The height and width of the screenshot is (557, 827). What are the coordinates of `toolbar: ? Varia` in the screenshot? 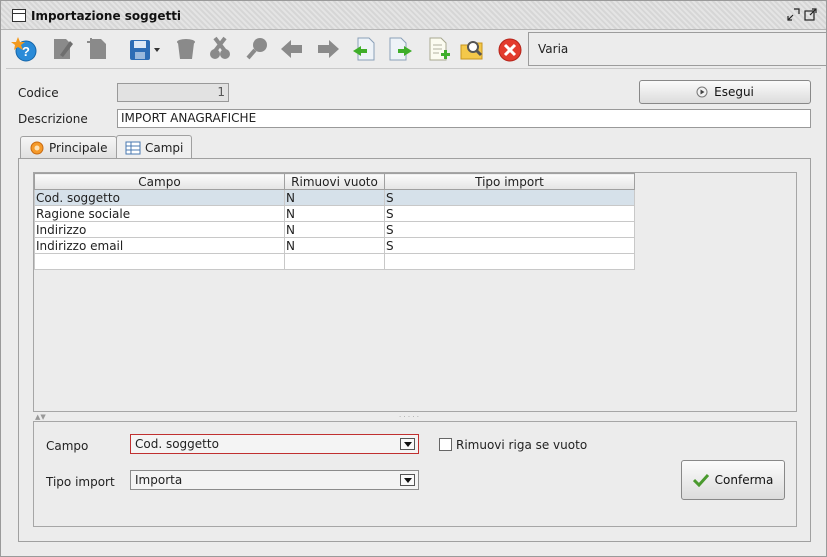 It's located at (416, 49).